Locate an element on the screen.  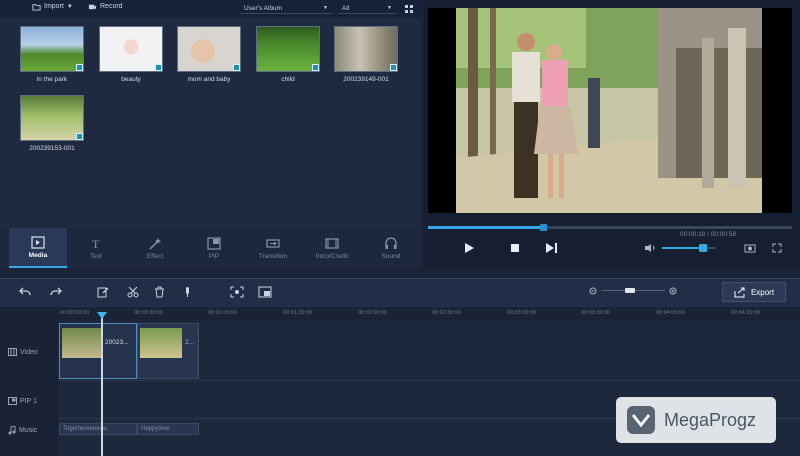
track-header-column is located at coordinates (29, 388).